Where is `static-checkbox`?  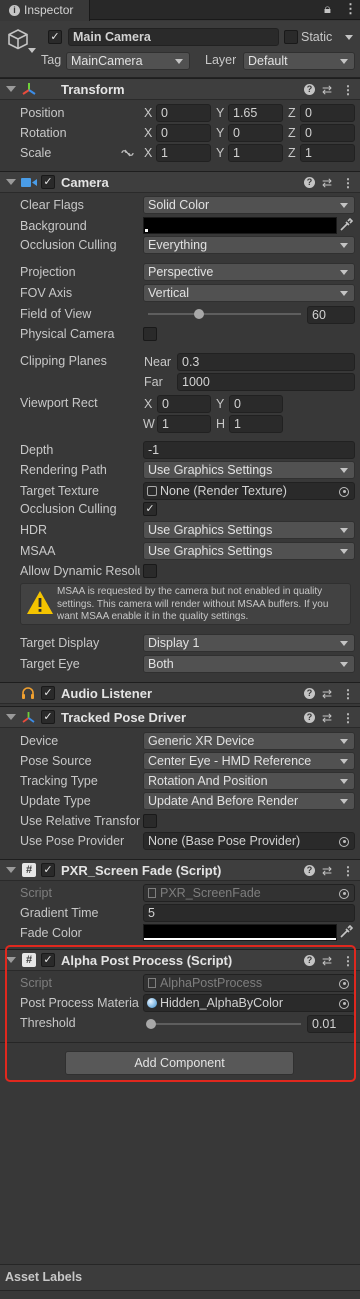 static-checkbox is located at coordinates (291, 37).